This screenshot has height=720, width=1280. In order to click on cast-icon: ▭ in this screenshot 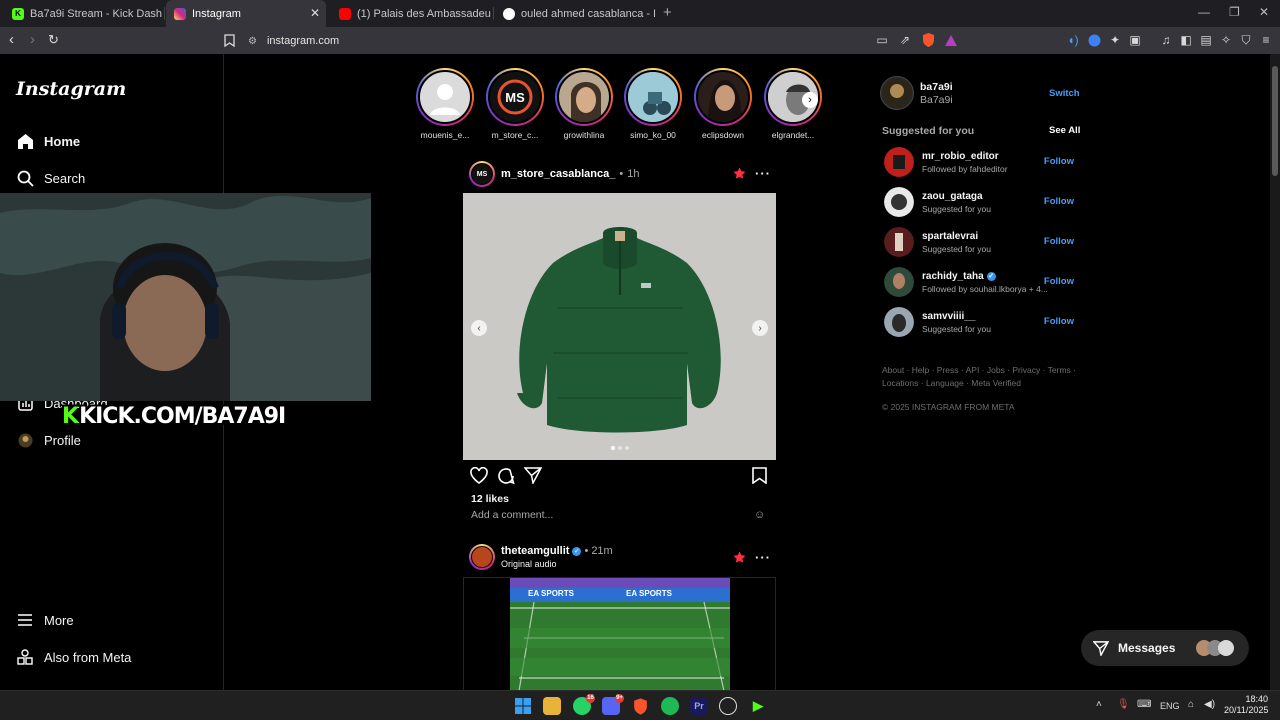, I will do `click(882, 40)`.